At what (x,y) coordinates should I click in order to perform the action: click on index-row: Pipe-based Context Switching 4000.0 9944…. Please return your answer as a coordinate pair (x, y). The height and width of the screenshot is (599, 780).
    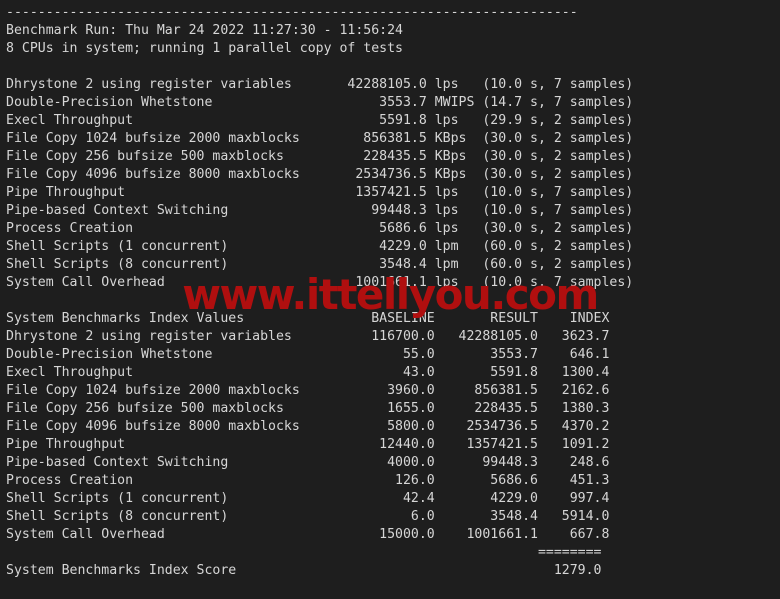
    Looking at the image, I should click on (308, 462).